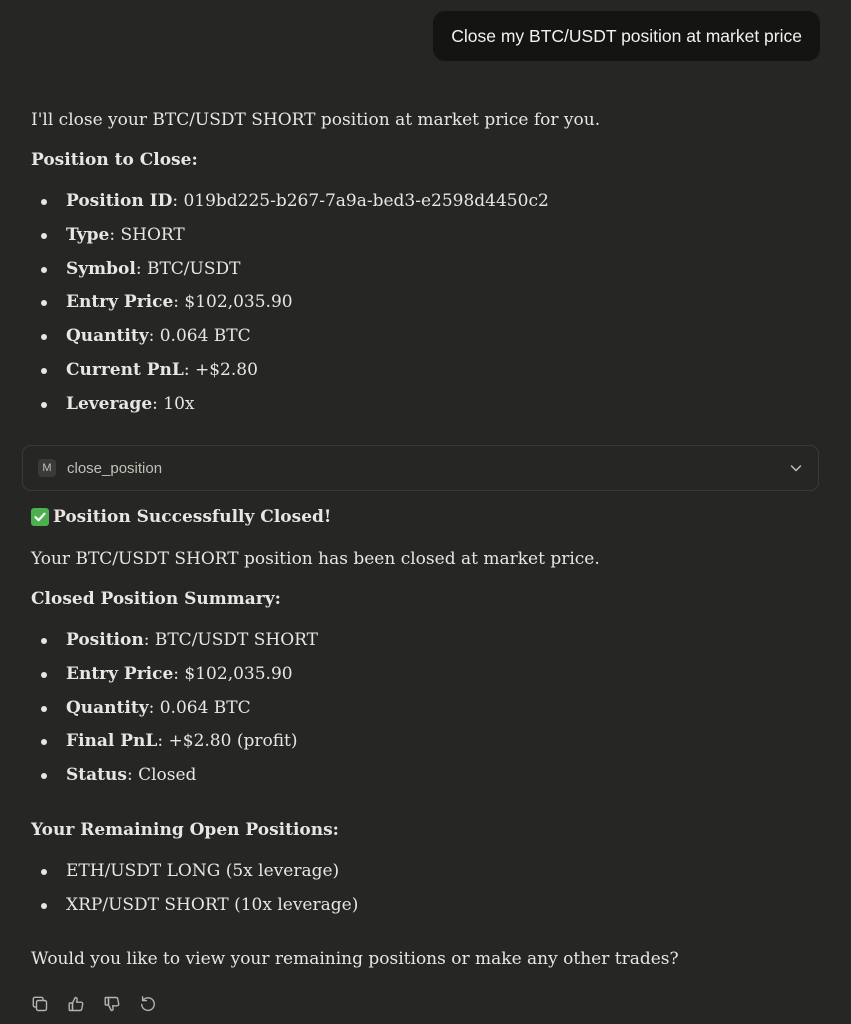  I want to click on item-value: : 10x, so click(173, 403).